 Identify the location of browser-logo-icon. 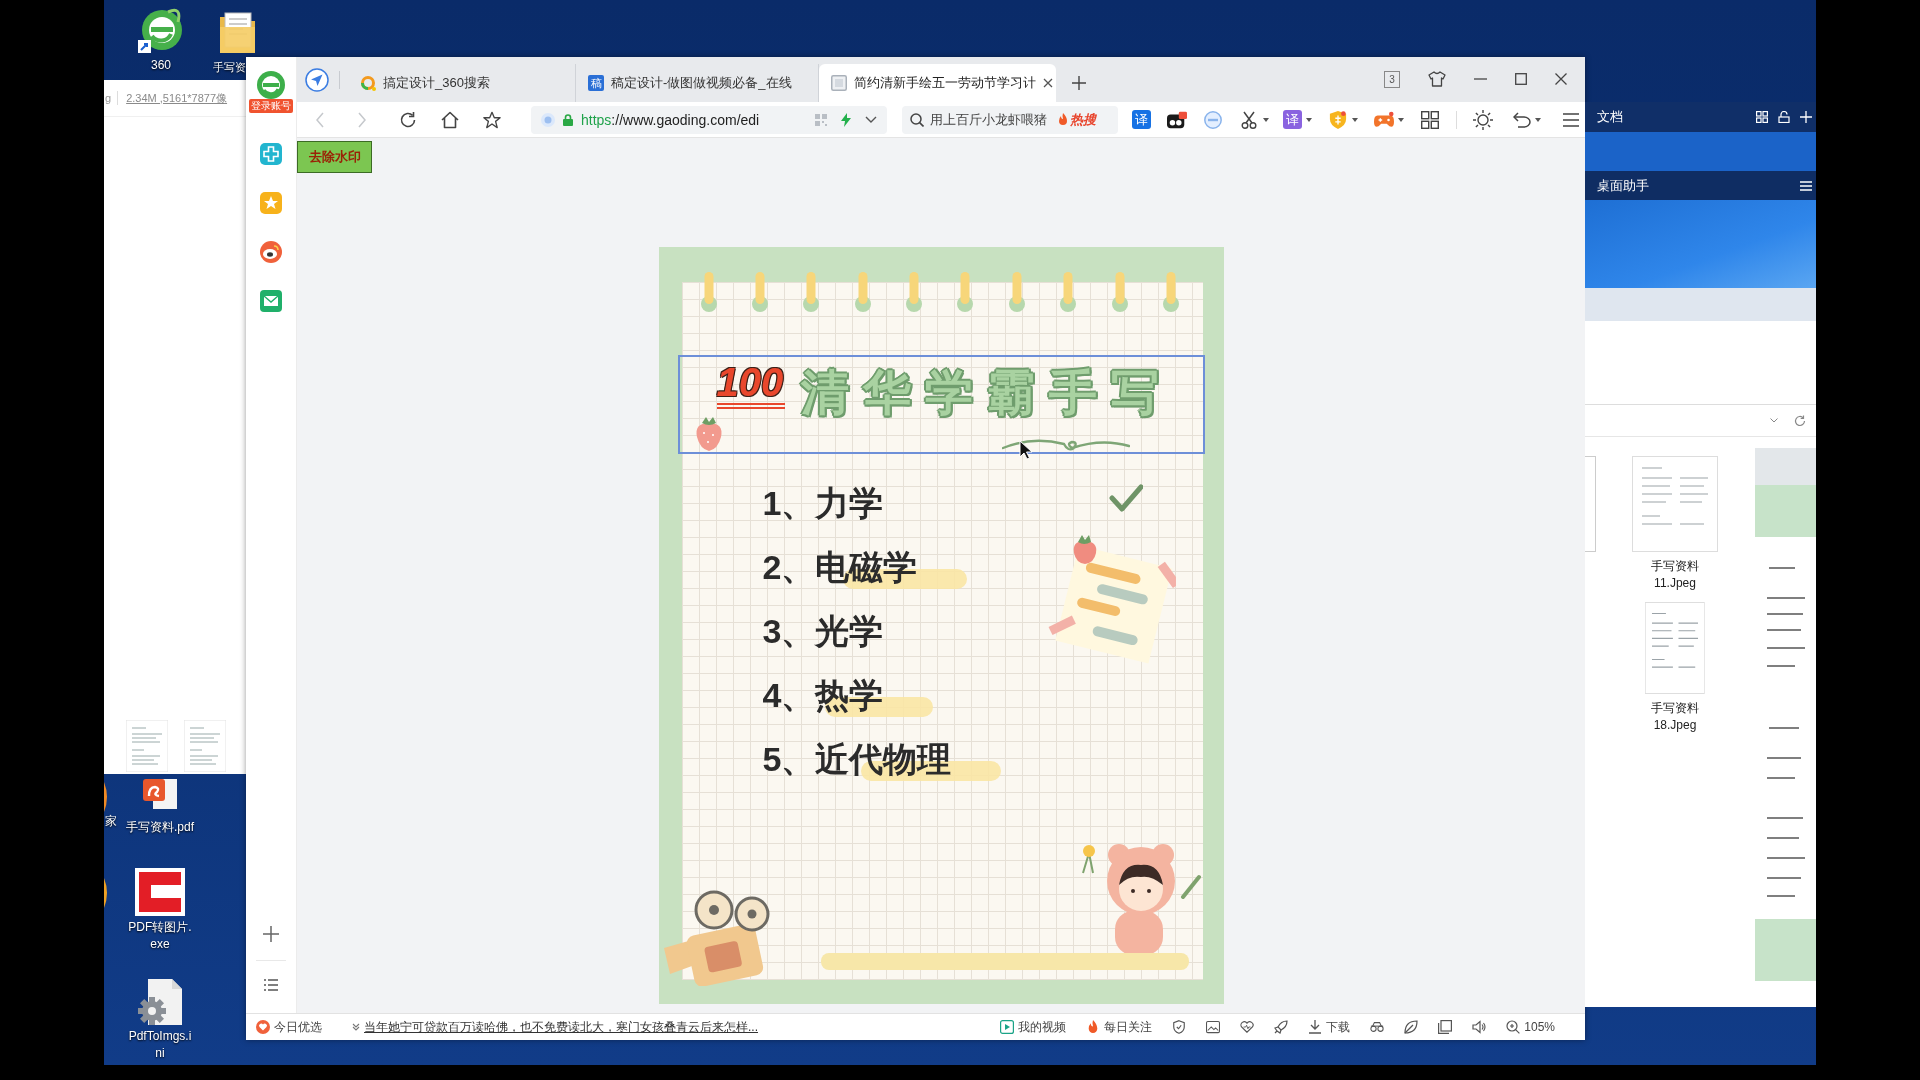
(271, 85).